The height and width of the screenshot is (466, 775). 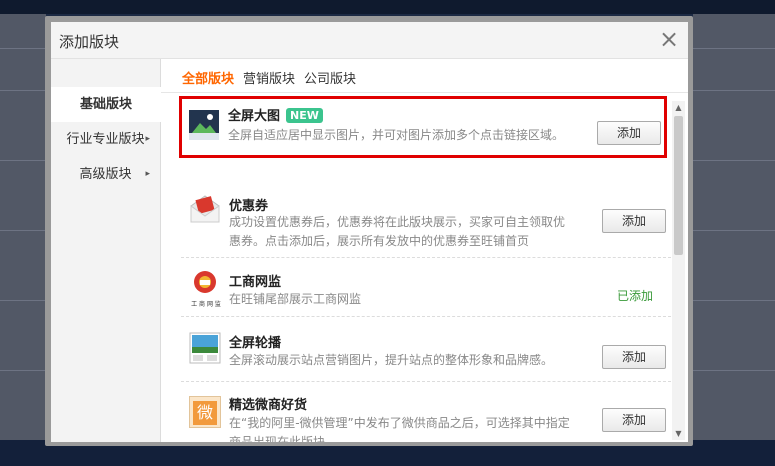 What do you see at coordinates (254, 116) in the screenshot?
I see `module-title-text: 全屏大图` at bounding box center [254, 116].